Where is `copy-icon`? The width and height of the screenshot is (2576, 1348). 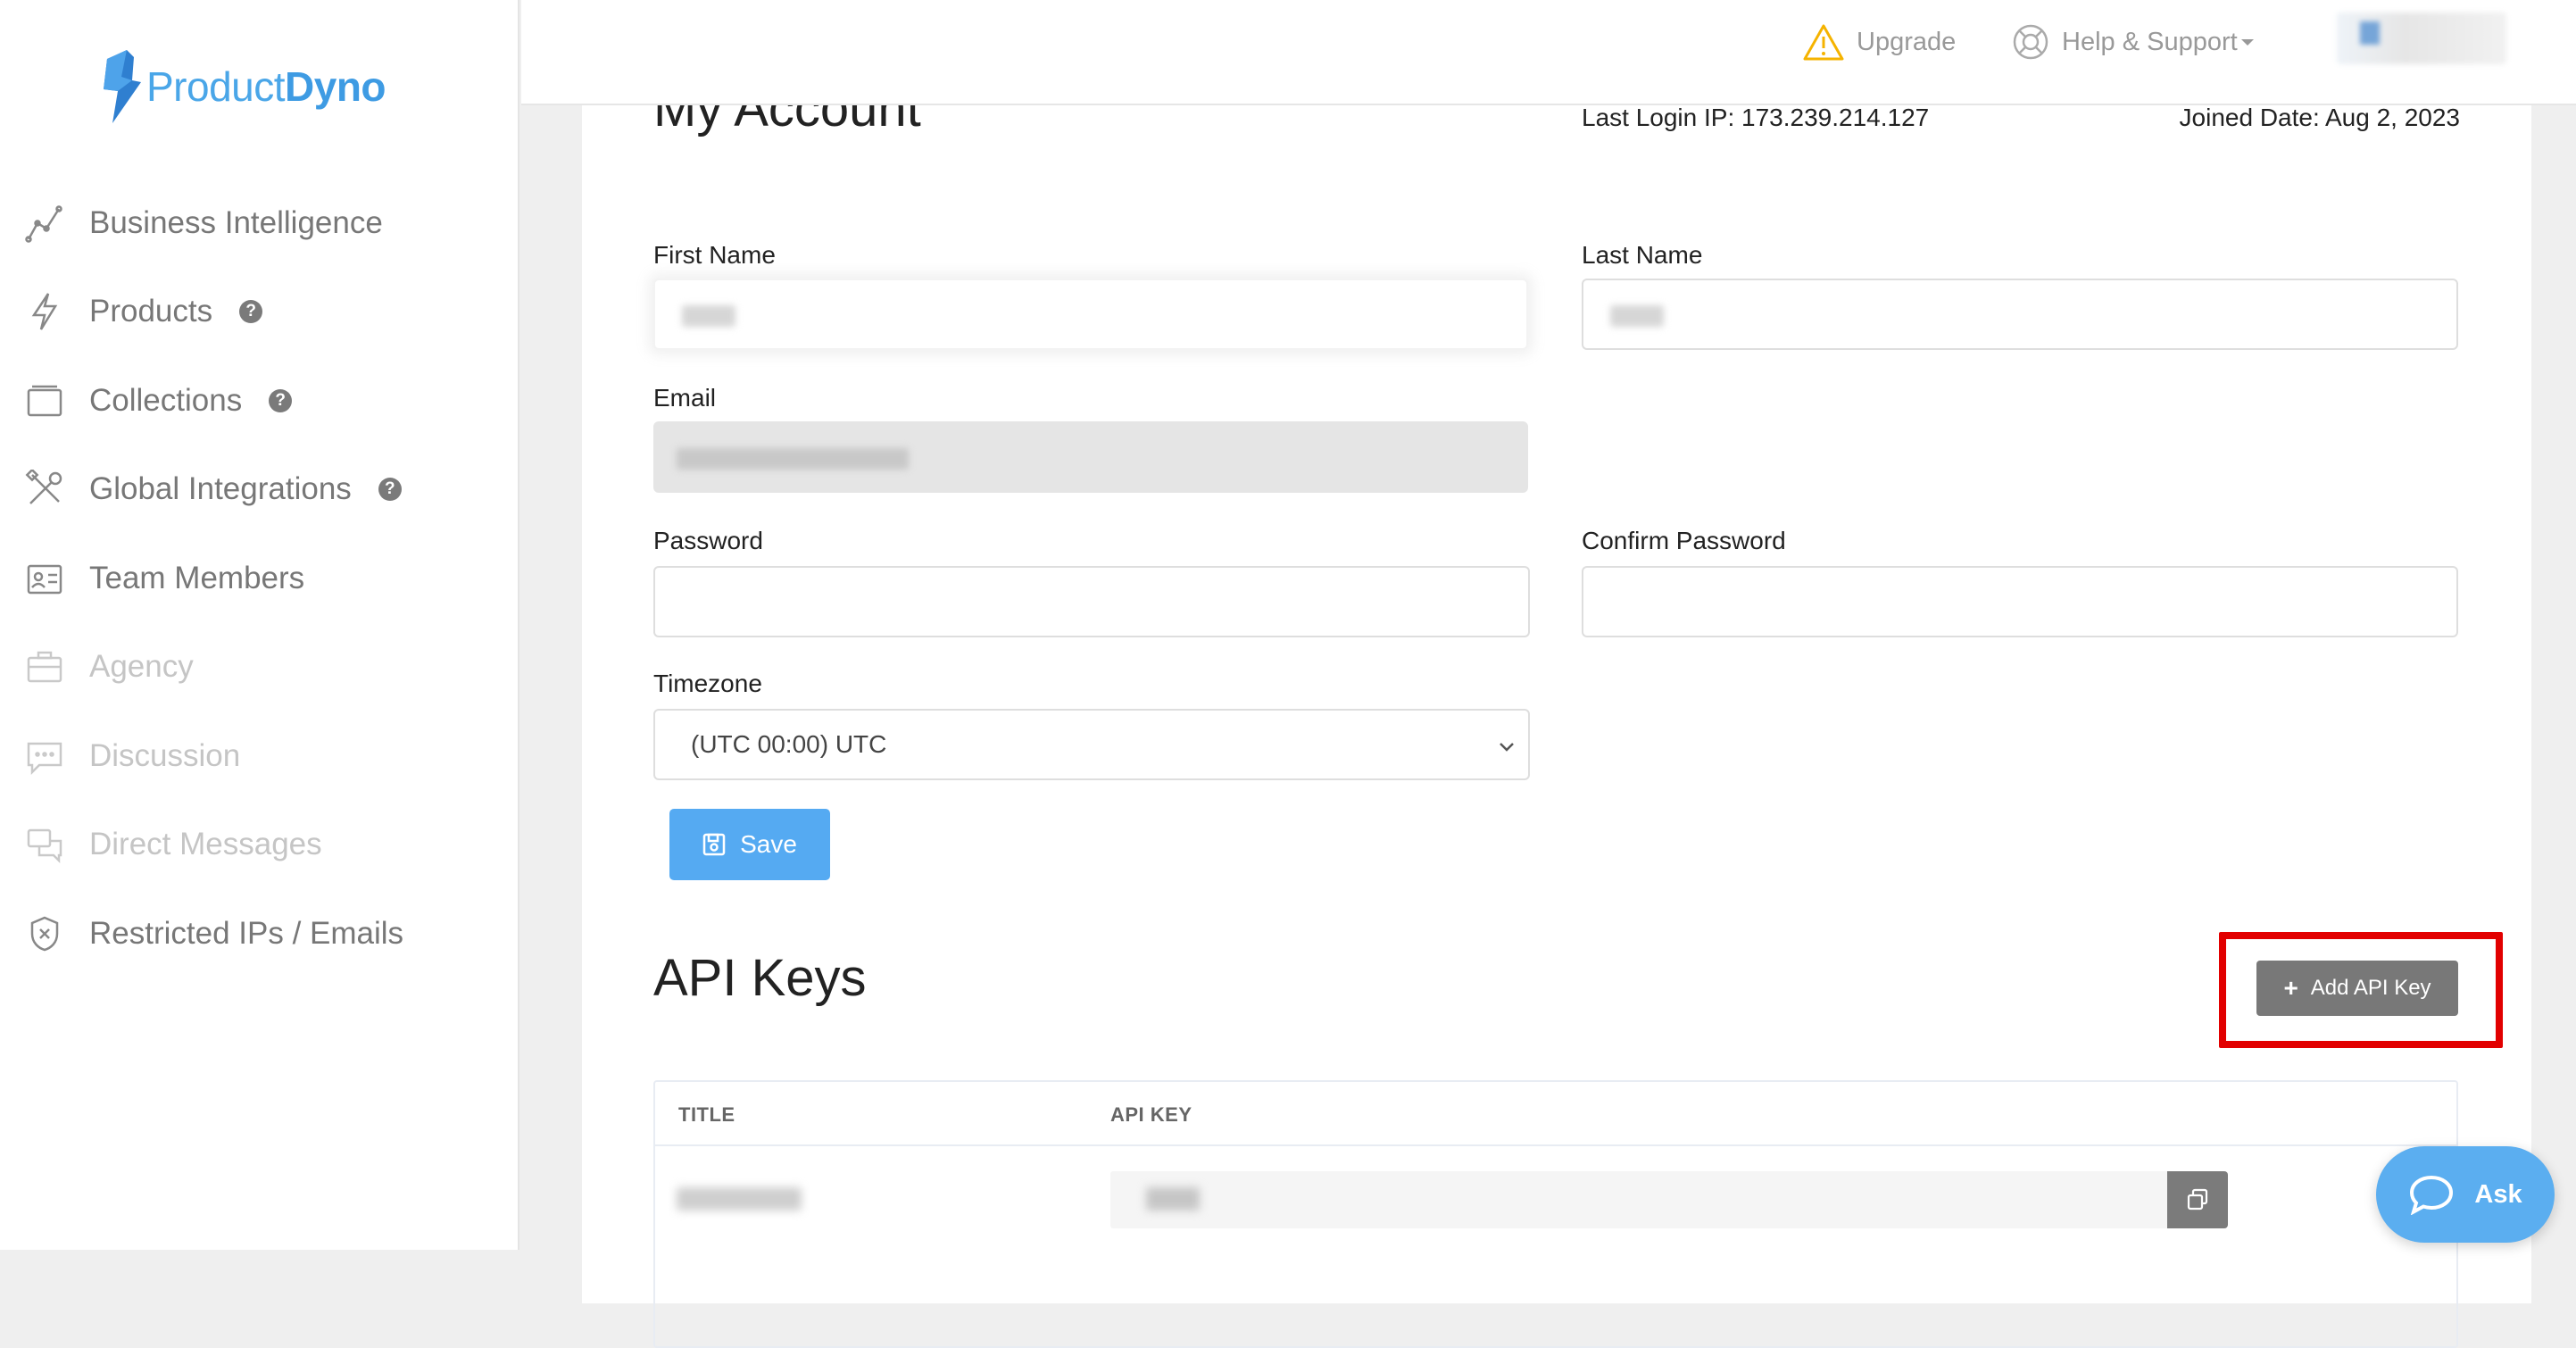
copy-icon is located at coordinates (2198, 1199).